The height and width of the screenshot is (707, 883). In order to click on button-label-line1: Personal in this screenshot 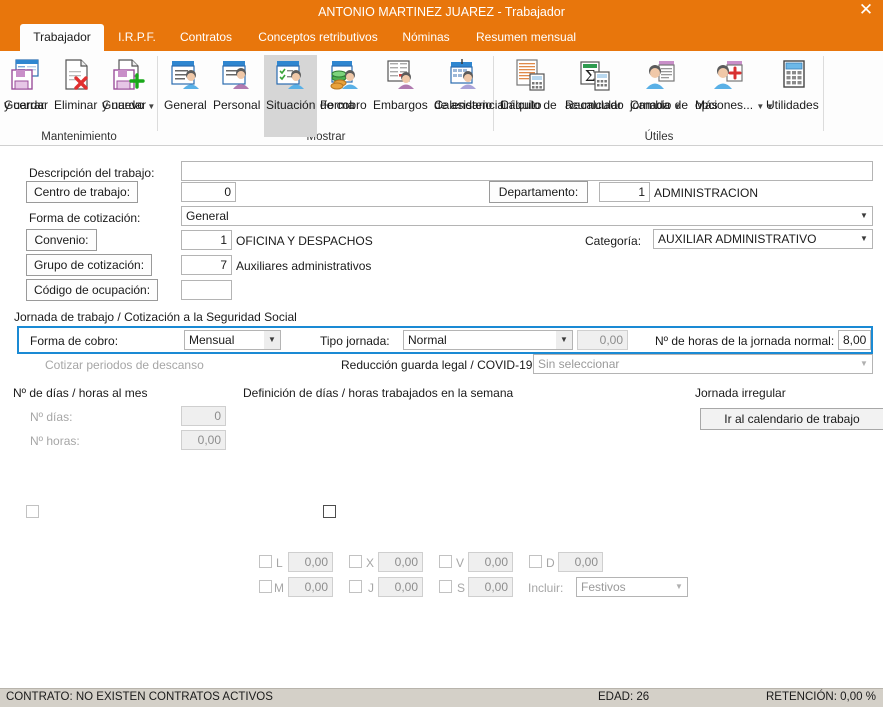, I will do `click(237, 105)`.